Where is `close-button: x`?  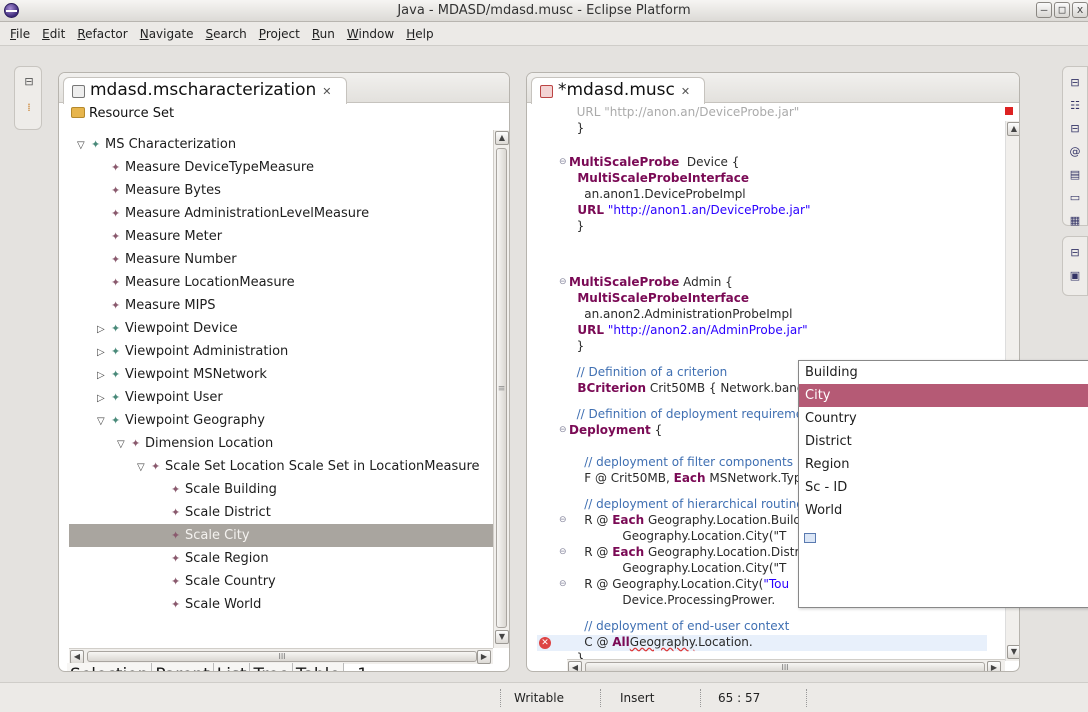
close-button: x is located at coordinates (1080, 10).